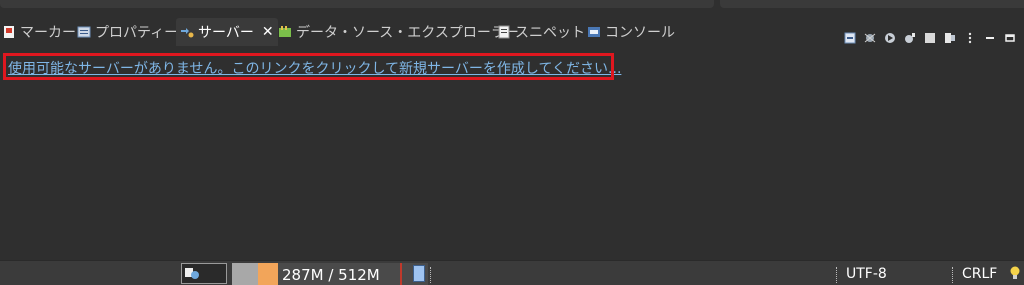 This screenshot has width=1024, height=285. What do you see at coordinates (594, 32) in the screenshot?
I see `console-icon` at bounding box center [594, 32].